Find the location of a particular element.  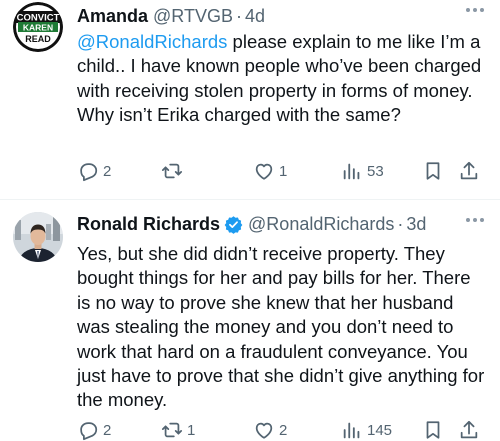

like-button: 1 is located at coordinates (270, 171).